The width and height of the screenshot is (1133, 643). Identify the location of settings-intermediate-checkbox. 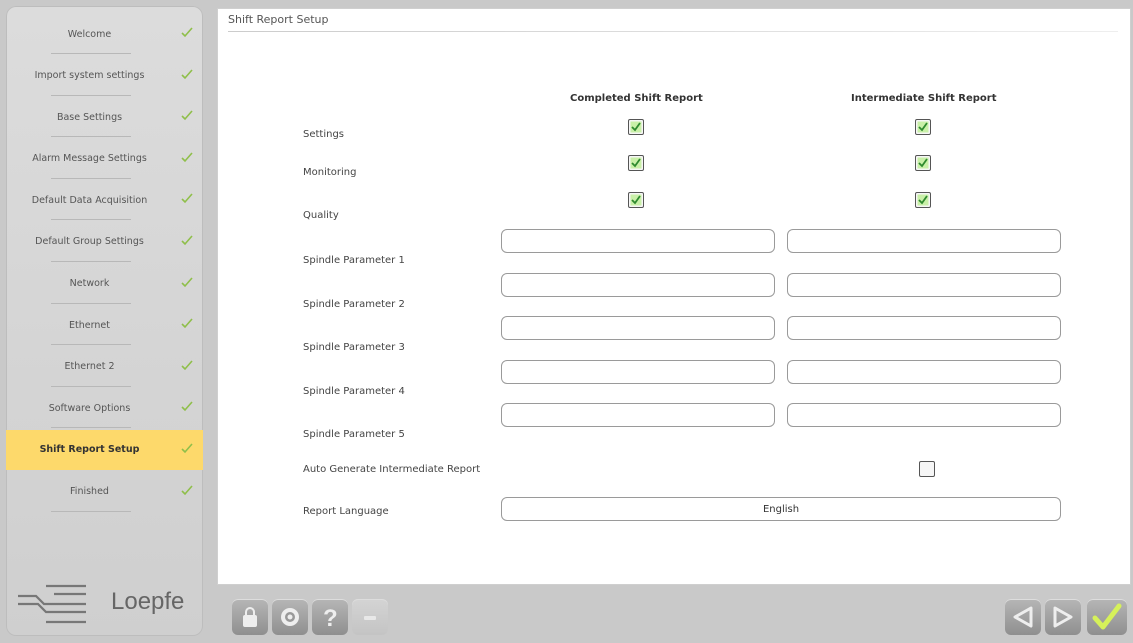
(923, 127).